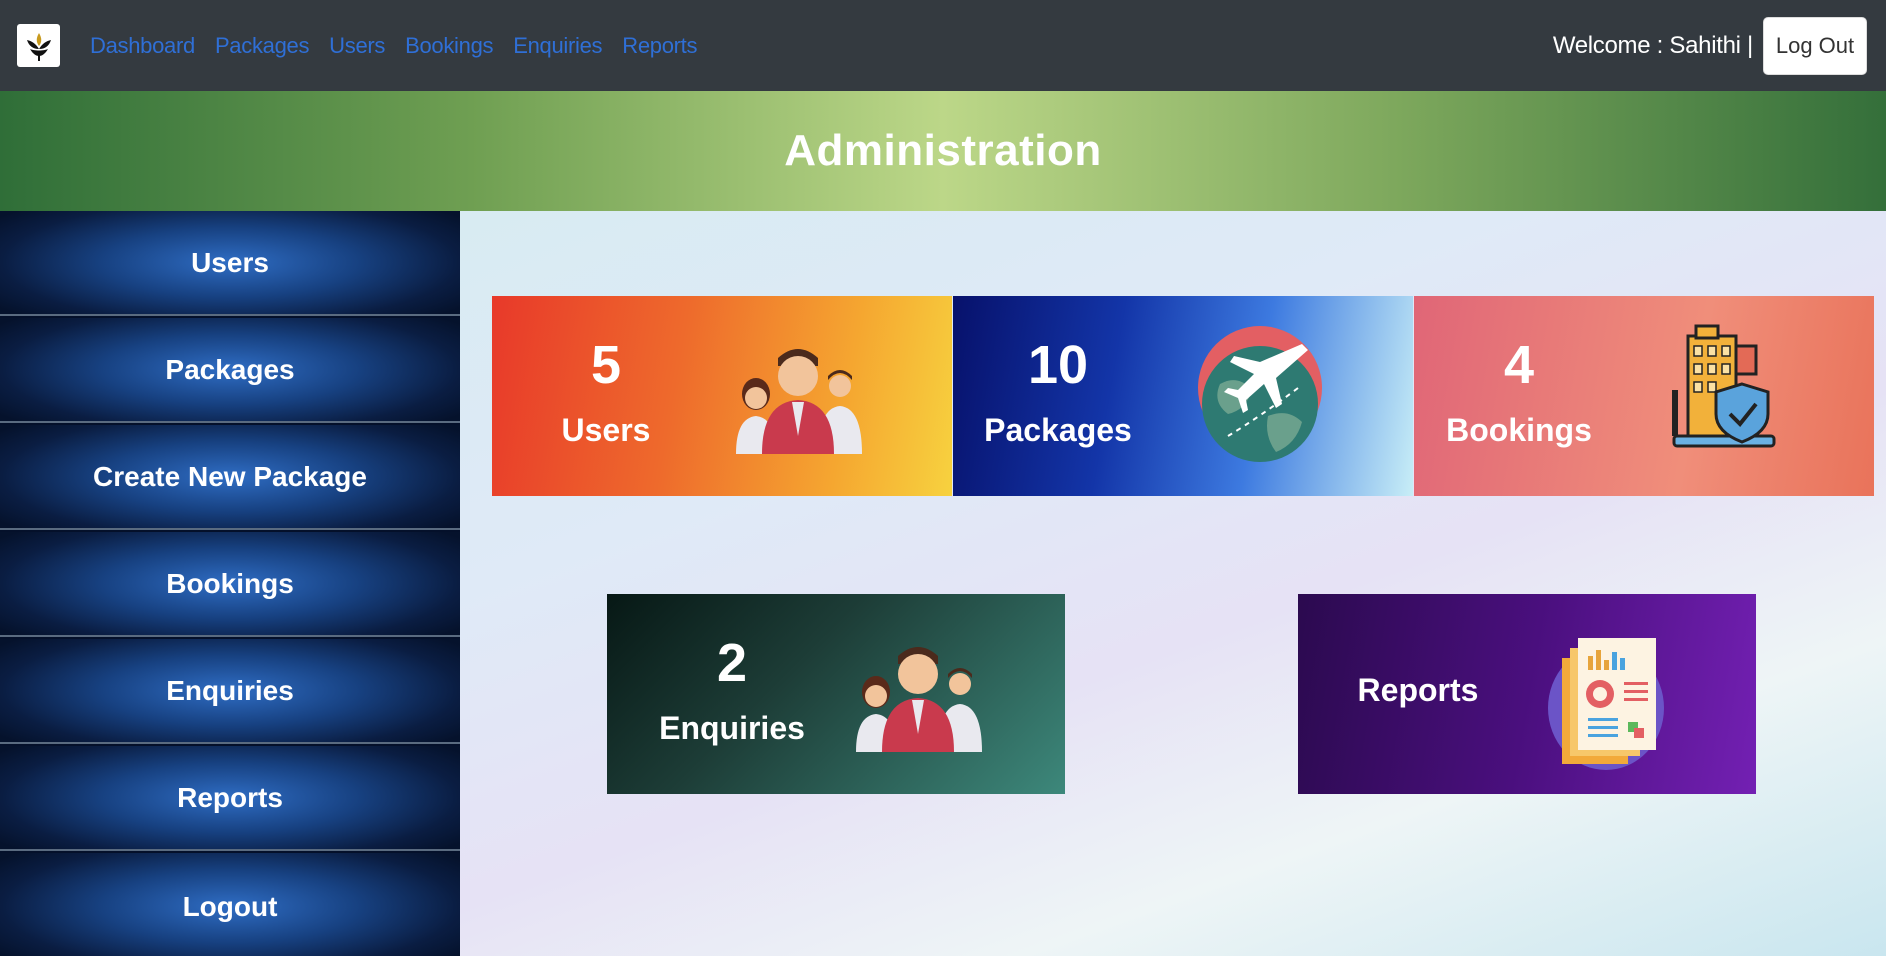  Describe the element at coordinates (557, 46) in the screenshot. I see `nav-link-enquiries: Enquiries` at that location.